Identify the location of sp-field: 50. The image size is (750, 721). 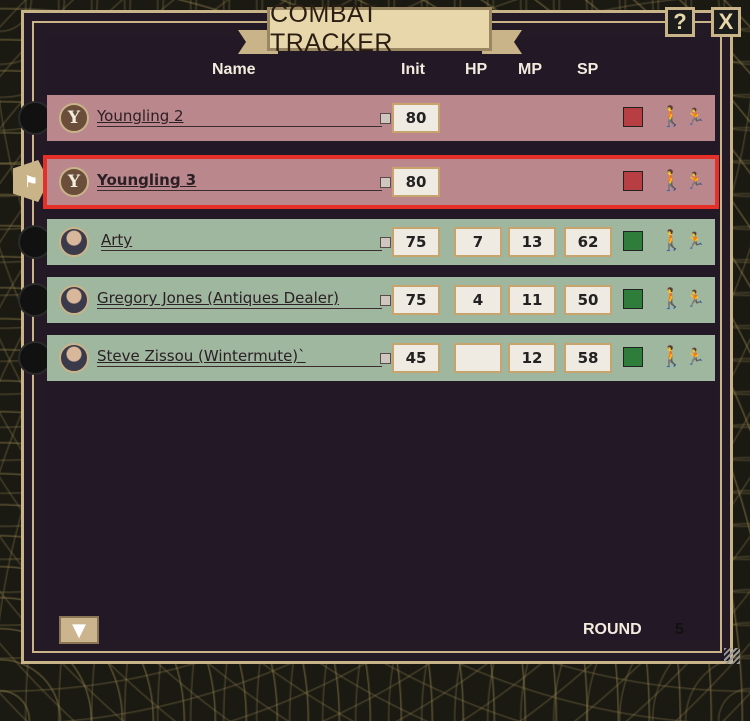
(588, 300).